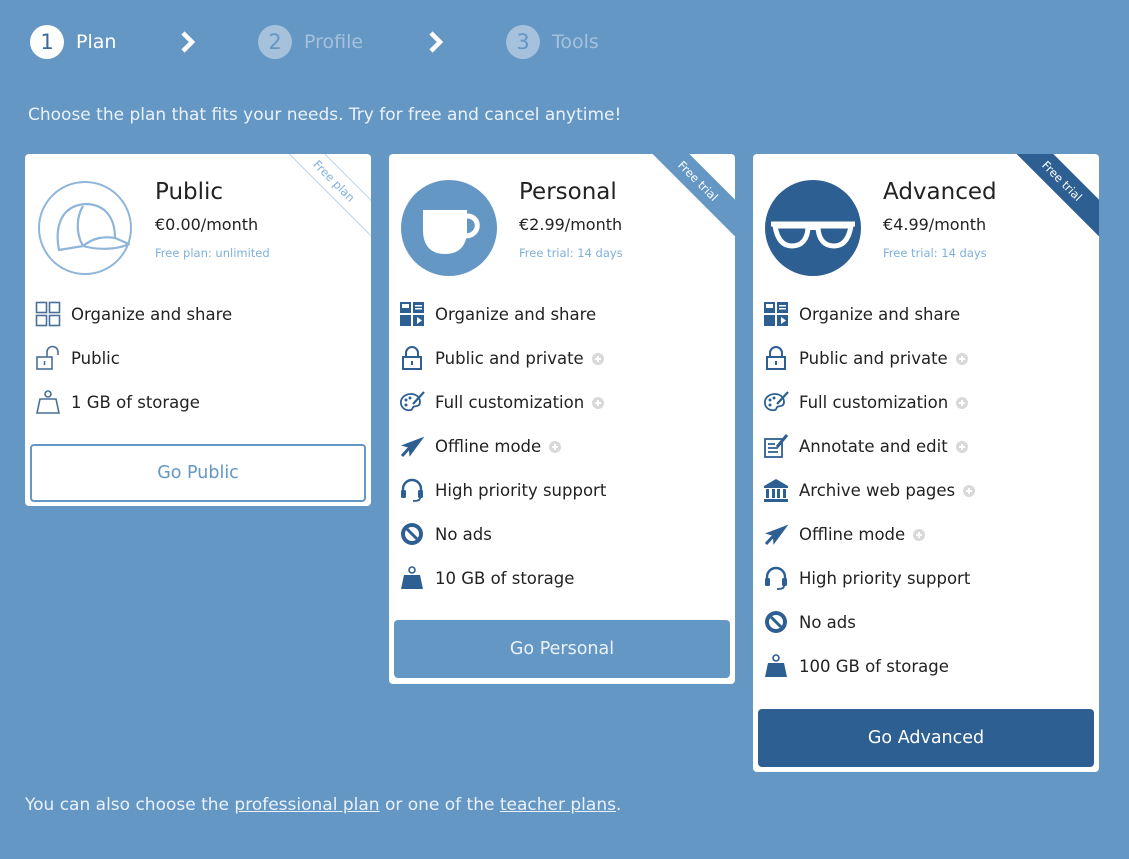 Image resolution: width=1129 pixels, height=859 pixels. Describe the element at coordinates (127, 805) in the screenshot. I see `footer-prefix: You can also choose the` at that location.